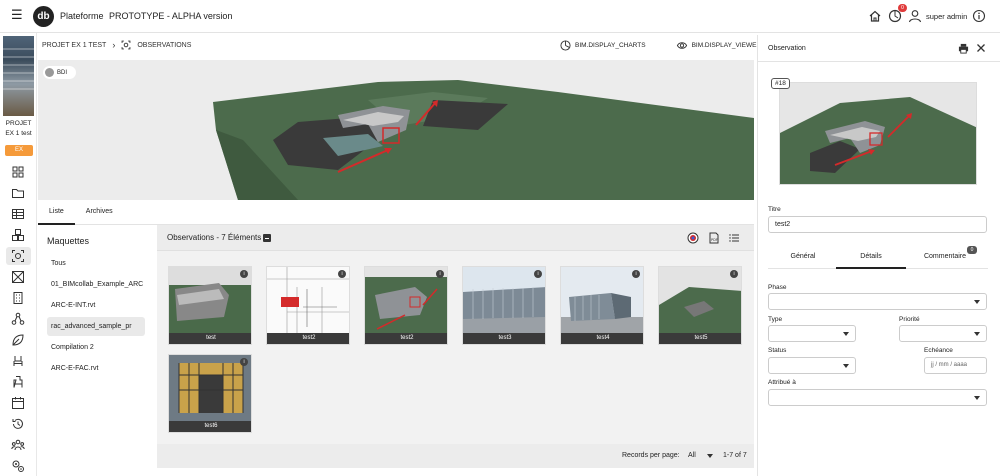 This screenshot has width=1000, height=476. Describe the element at coordinates (96, 284) in the screenshot. I see `maquette-item: 01_BIMcollab_Example_ARC` at that location.